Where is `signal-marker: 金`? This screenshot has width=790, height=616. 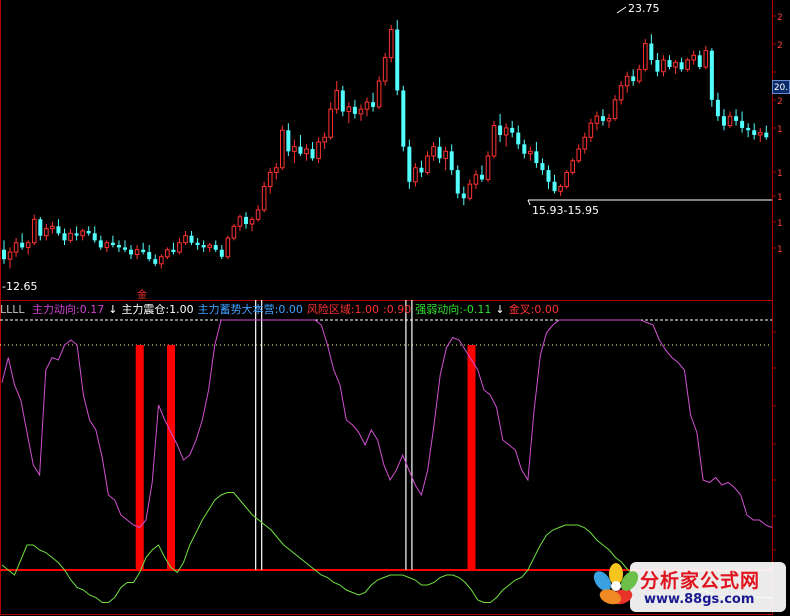
signal-marker: 金 is located at coordinates (142, 294).